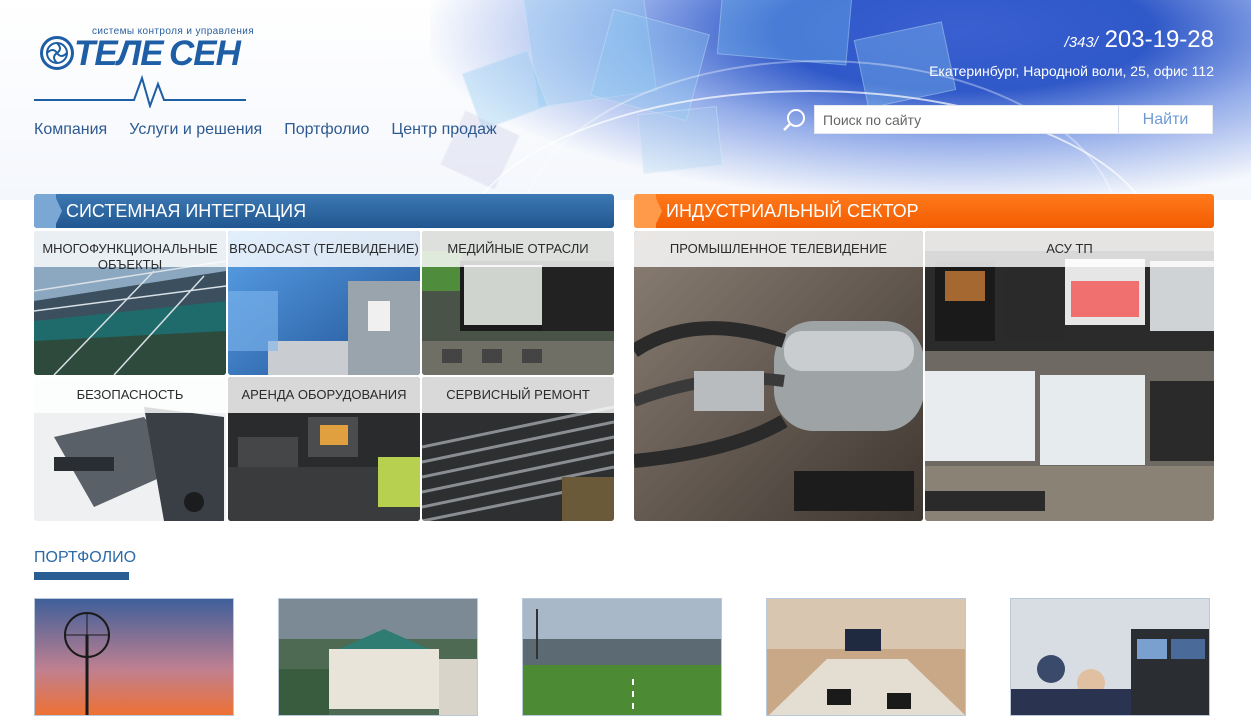 The height and width of the screenshot is (716, 1251). What do you see at coordinates (518, 449) in the screenshot?
I see `tile-repair: СЕРВИСНЫЙ РЕМОНТ` at bounding box center [518, 449].